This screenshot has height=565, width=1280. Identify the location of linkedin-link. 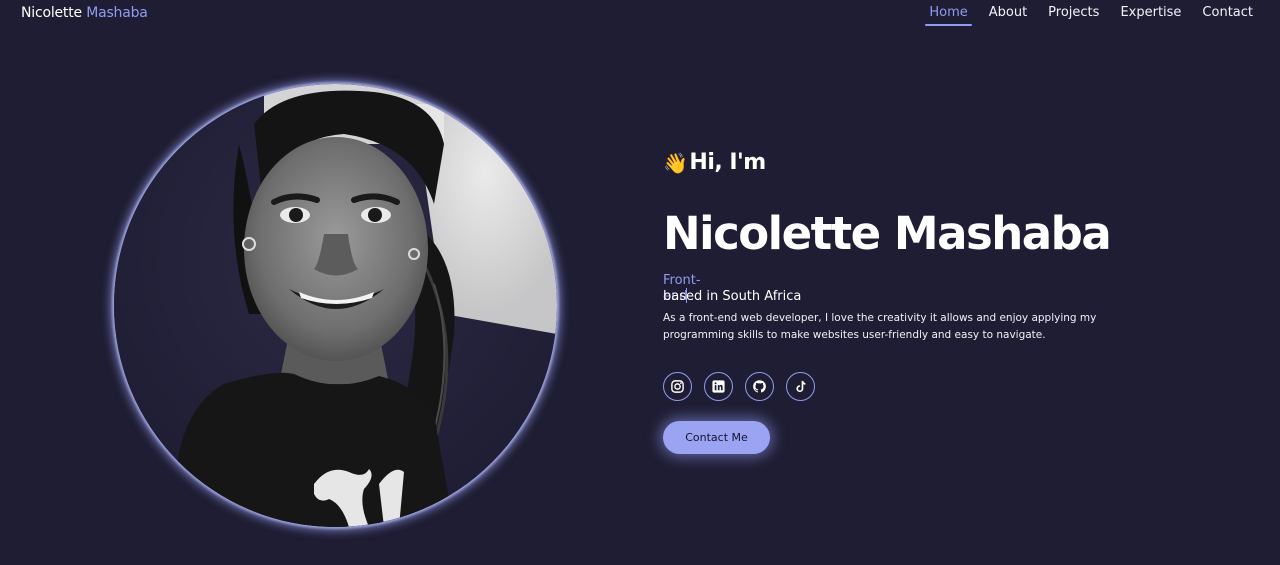
(718, 386).